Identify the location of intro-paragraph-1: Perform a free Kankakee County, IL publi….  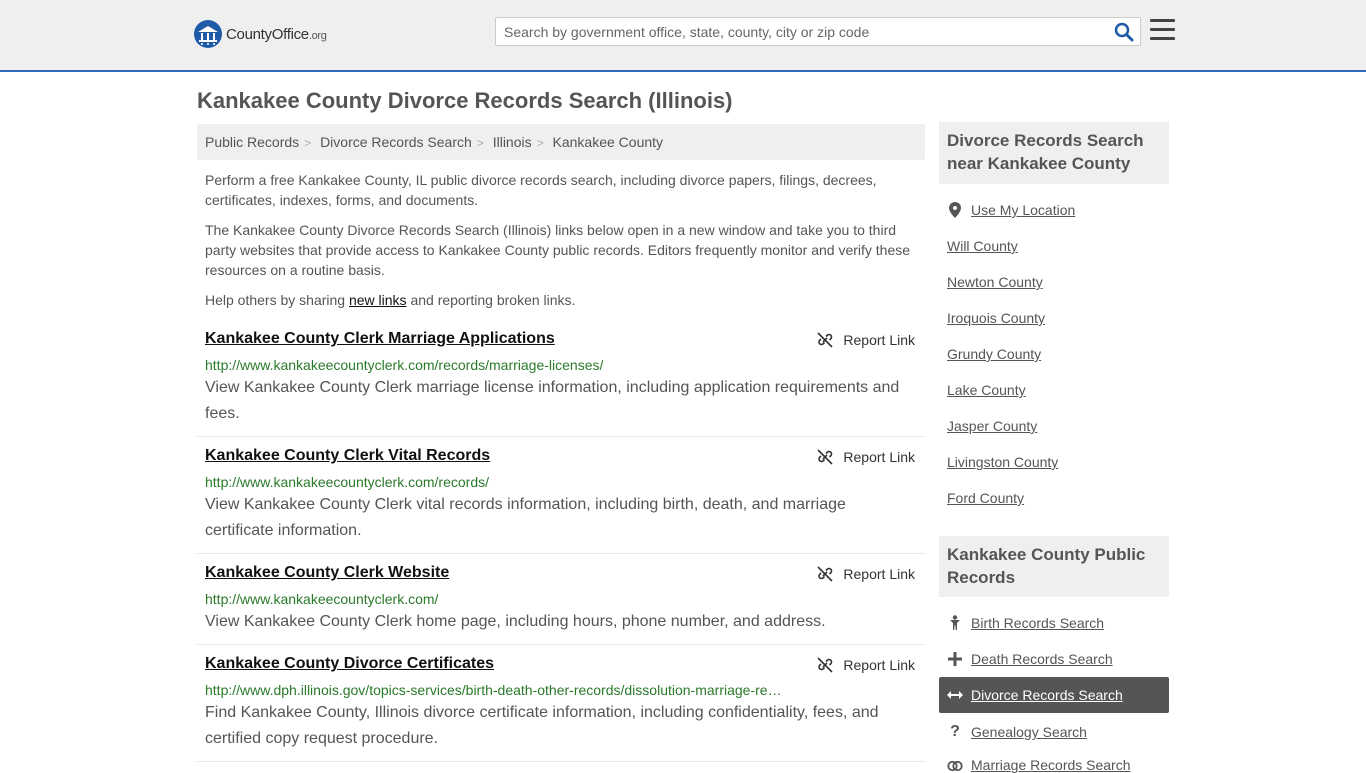
(541, 190).